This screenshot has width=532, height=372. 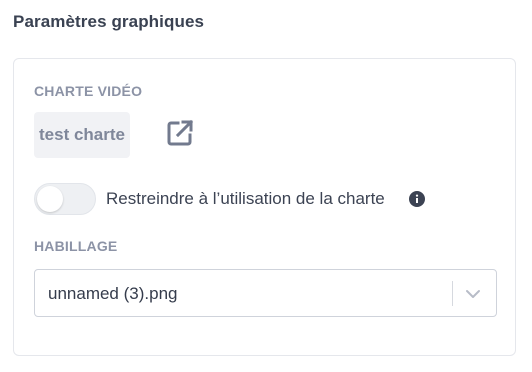 I want to click on open-external-icon, so click(x=180, y=133).